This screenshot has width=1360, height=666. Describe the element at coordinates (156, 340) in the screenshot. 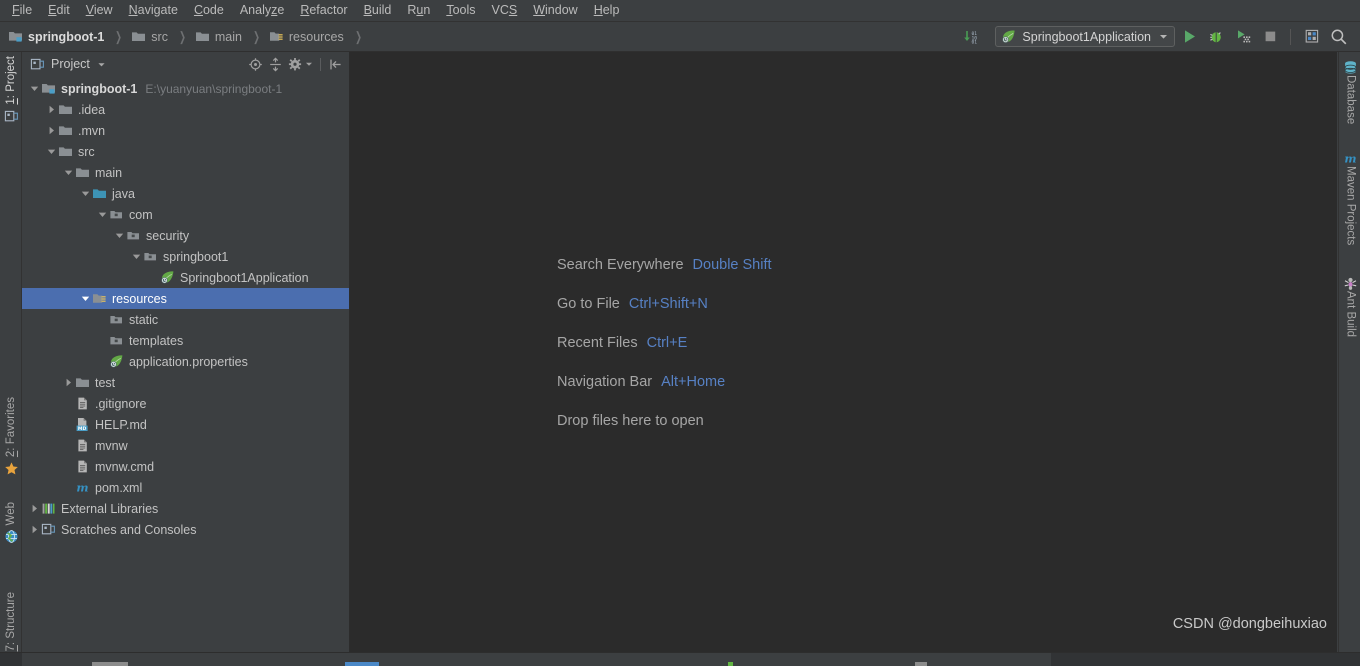

I see `tree-node-label: templates` at that location.